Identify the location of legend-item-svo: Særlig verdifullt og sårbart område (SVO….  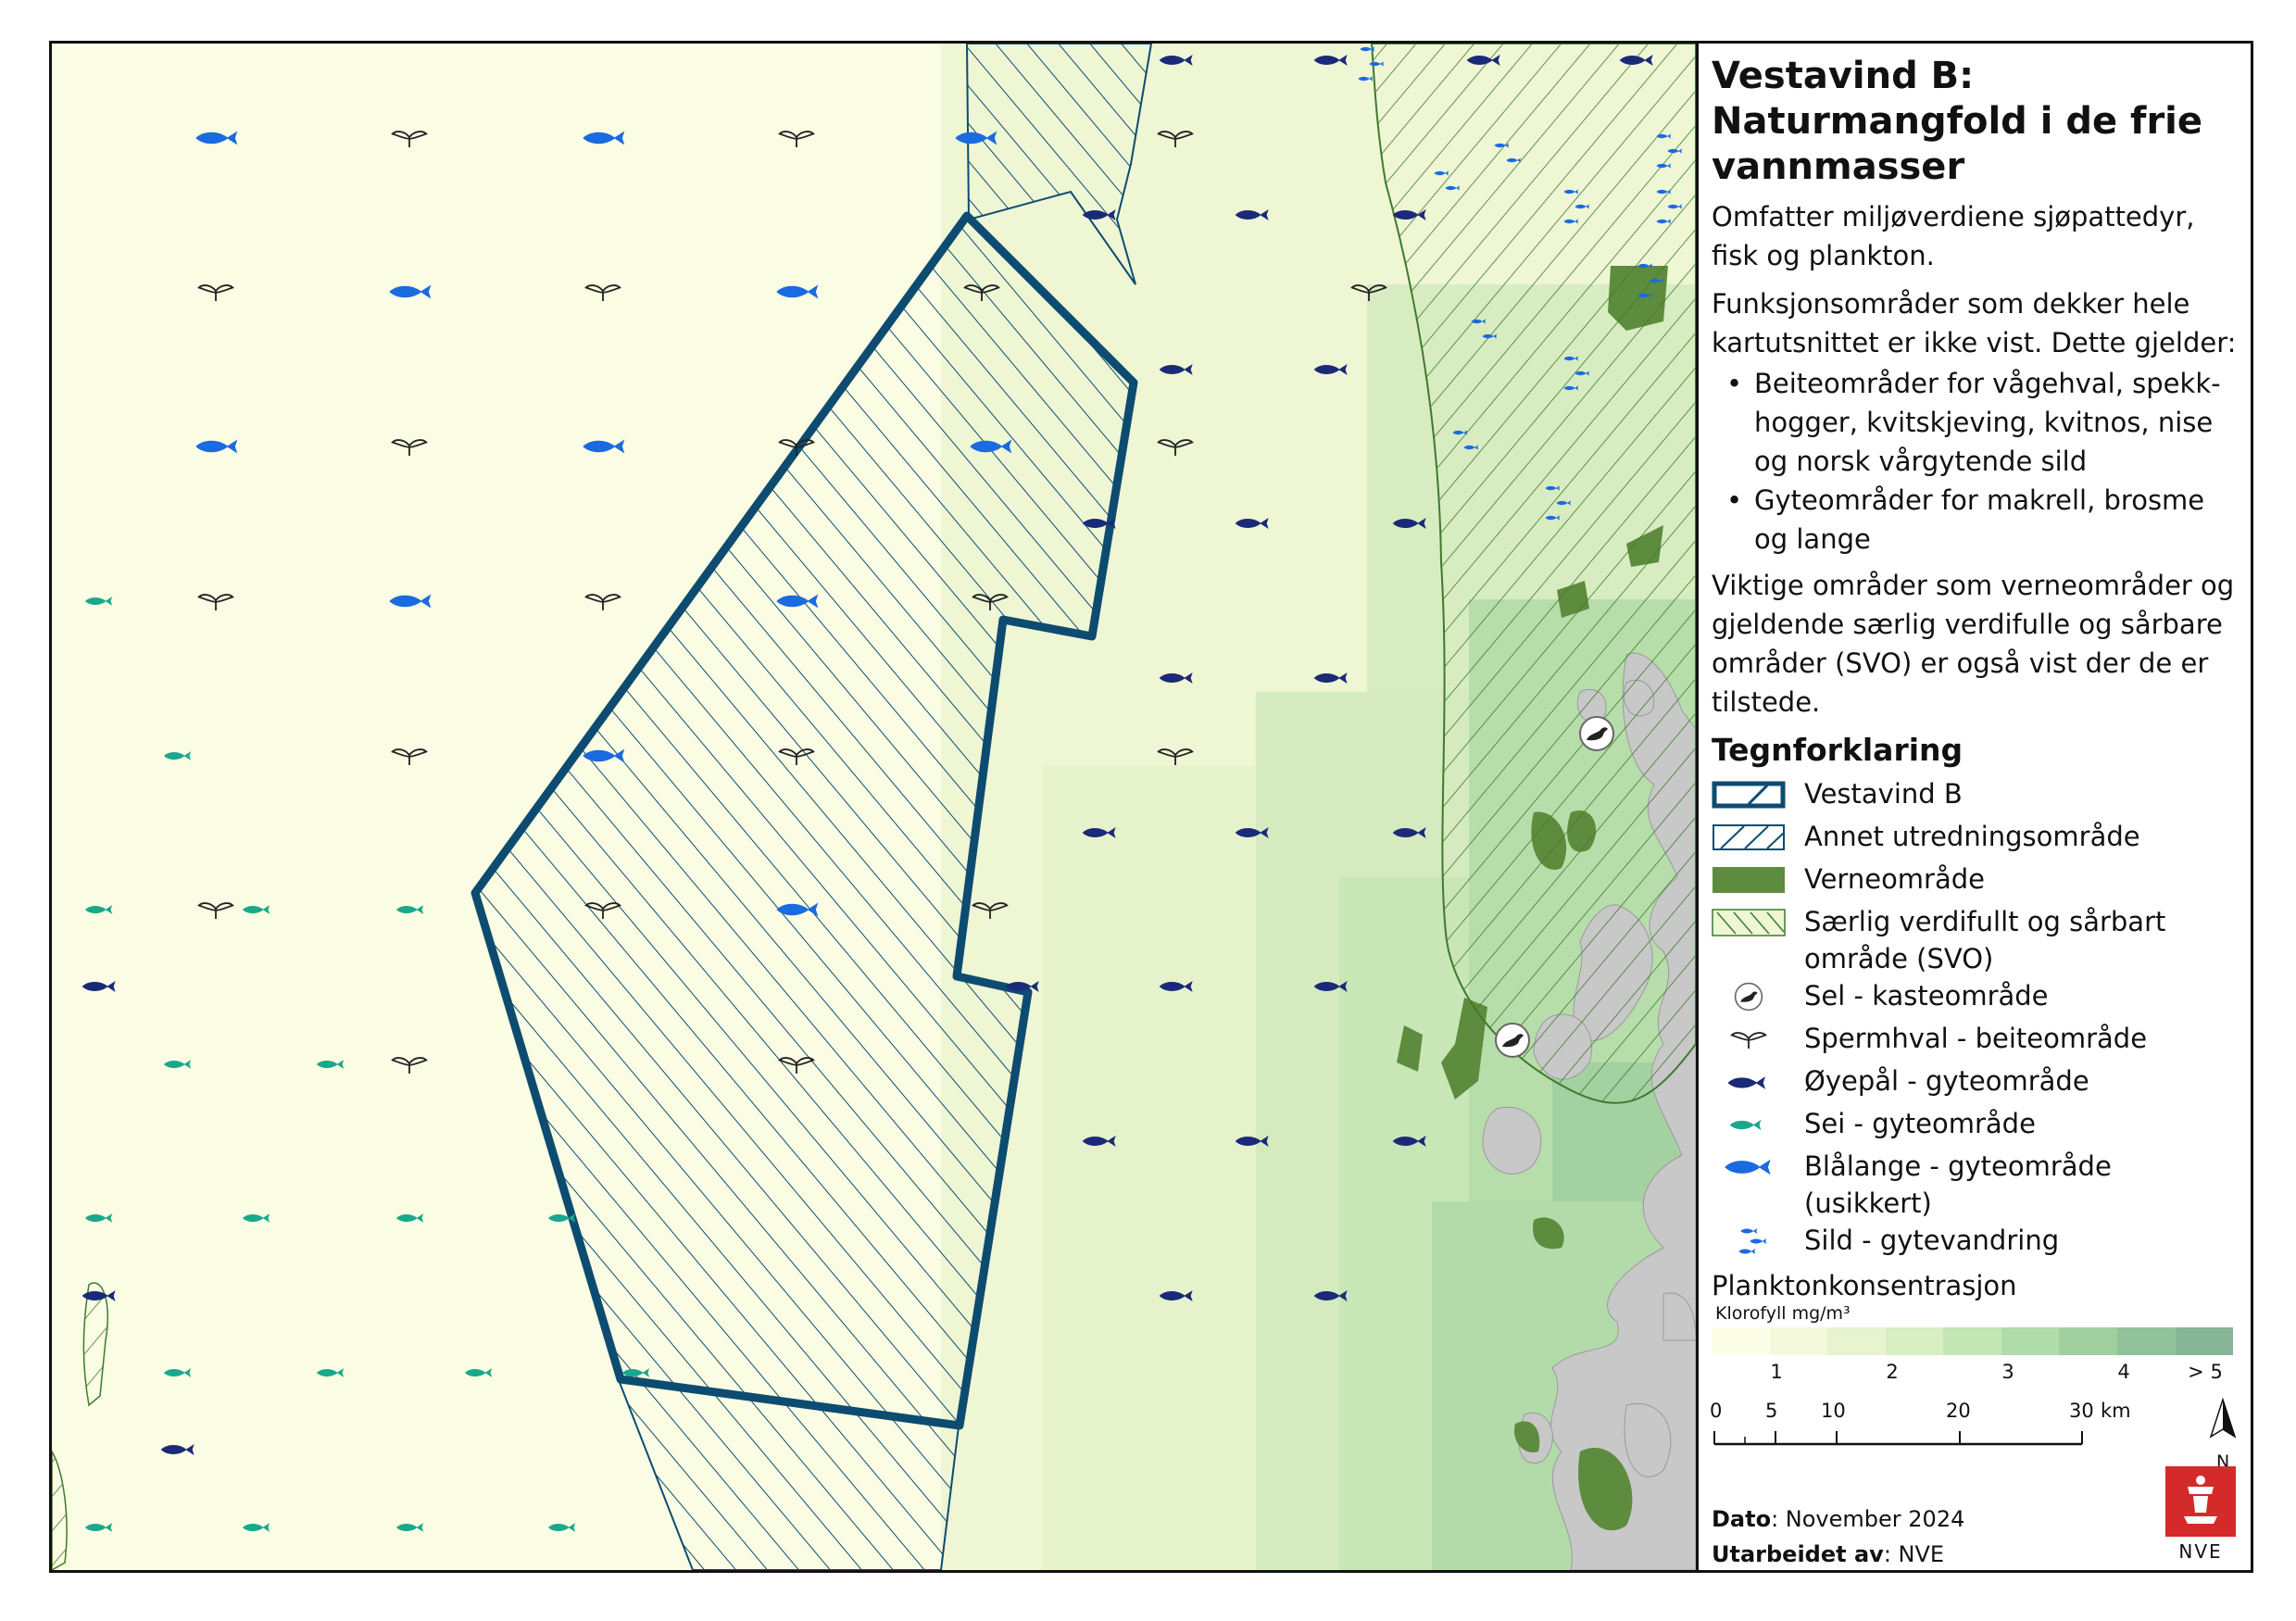
(1978, 940).